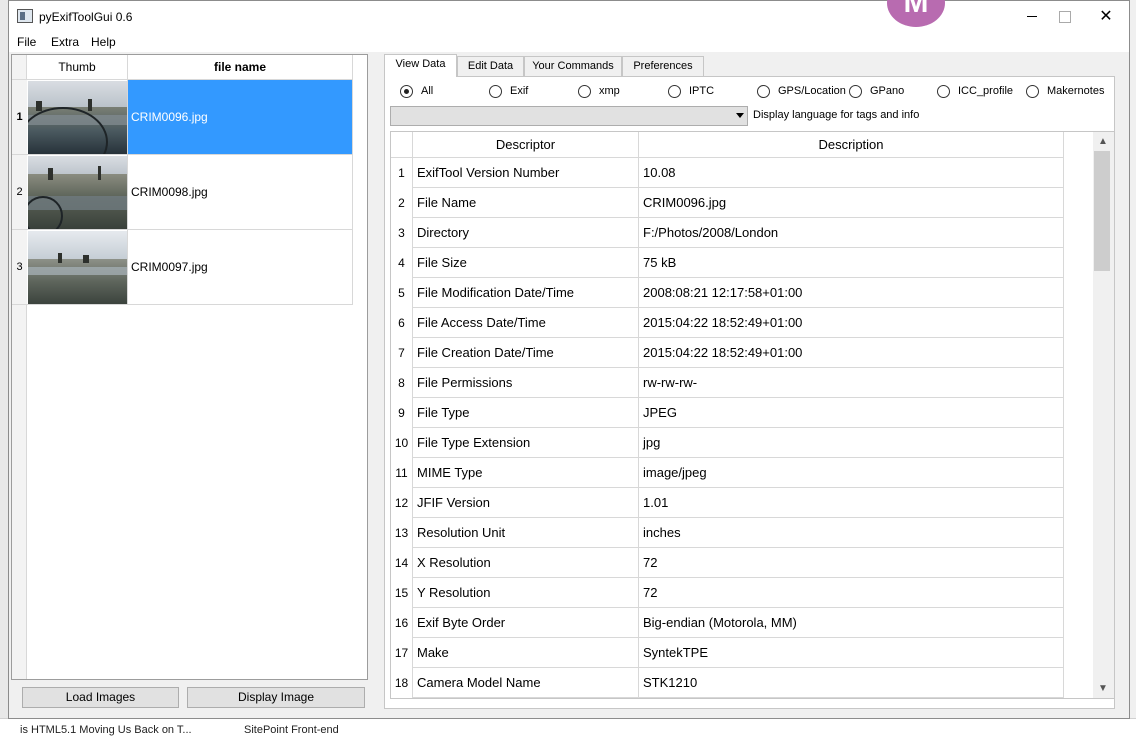  I want to click on table-row: 14 X Resolution 72, so click(727, 563).